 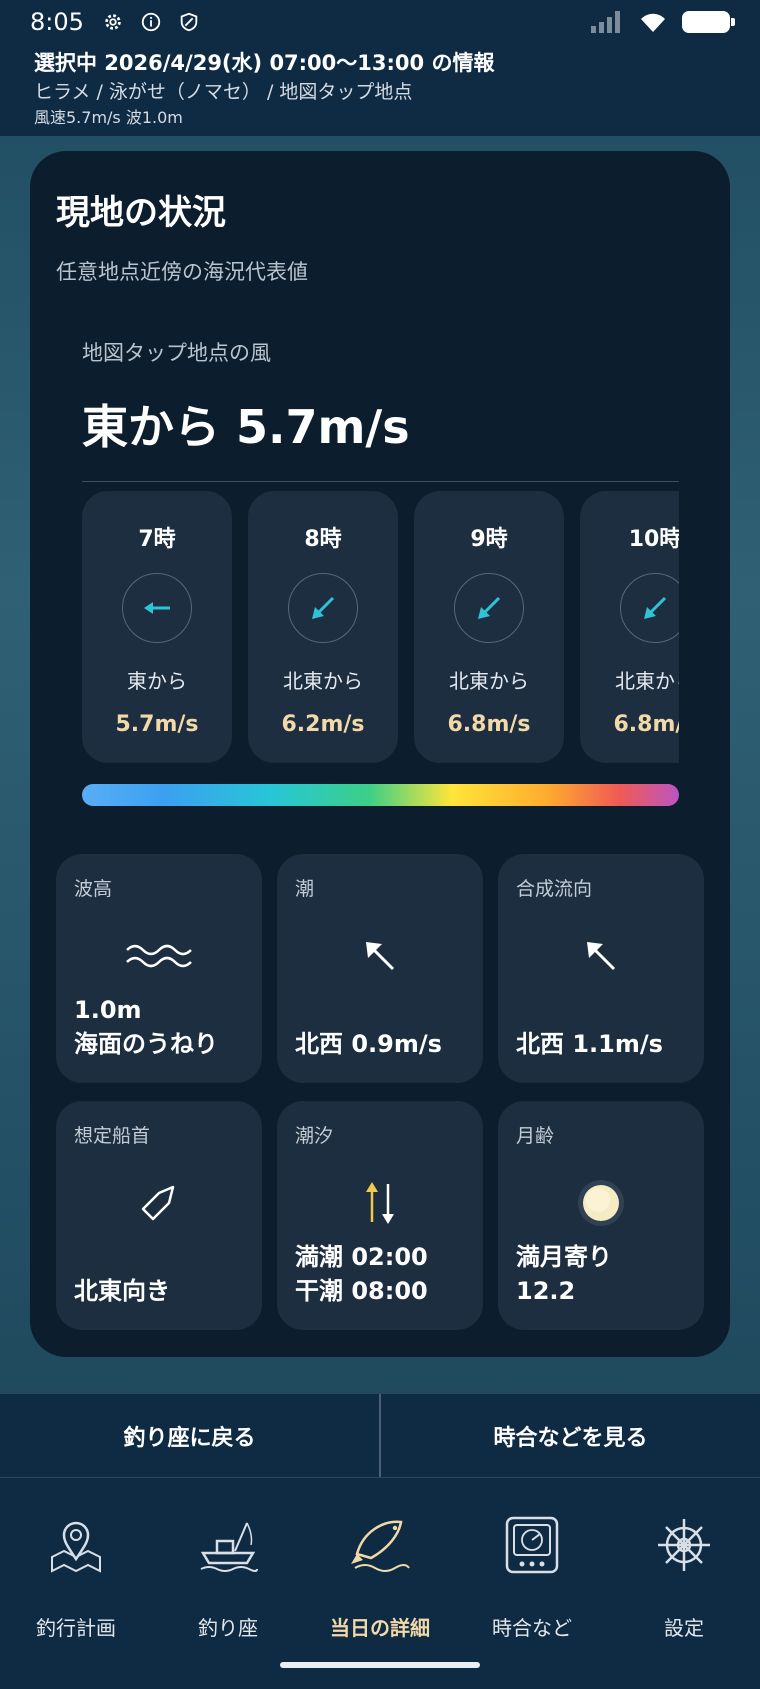 I want to click on fish-icon, so click(x=380, y=1546).